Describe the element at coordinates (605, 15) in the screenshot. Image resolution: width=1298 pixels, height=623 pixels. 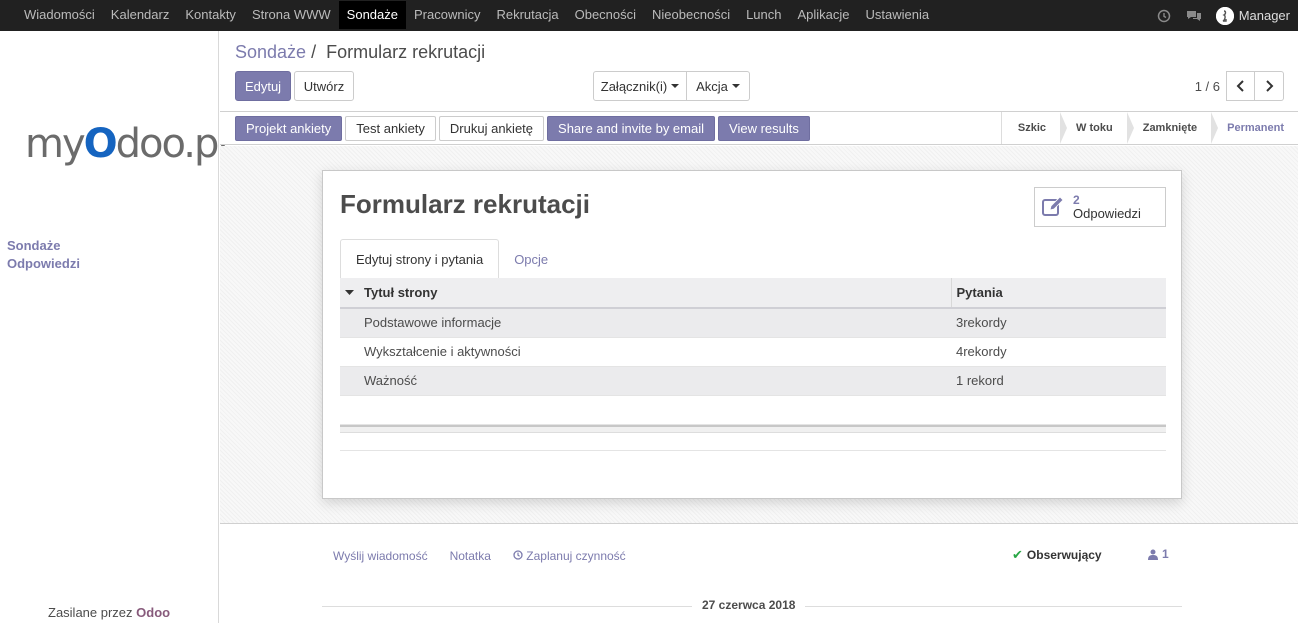
I see `menu-item-7: Obecności` at that location.